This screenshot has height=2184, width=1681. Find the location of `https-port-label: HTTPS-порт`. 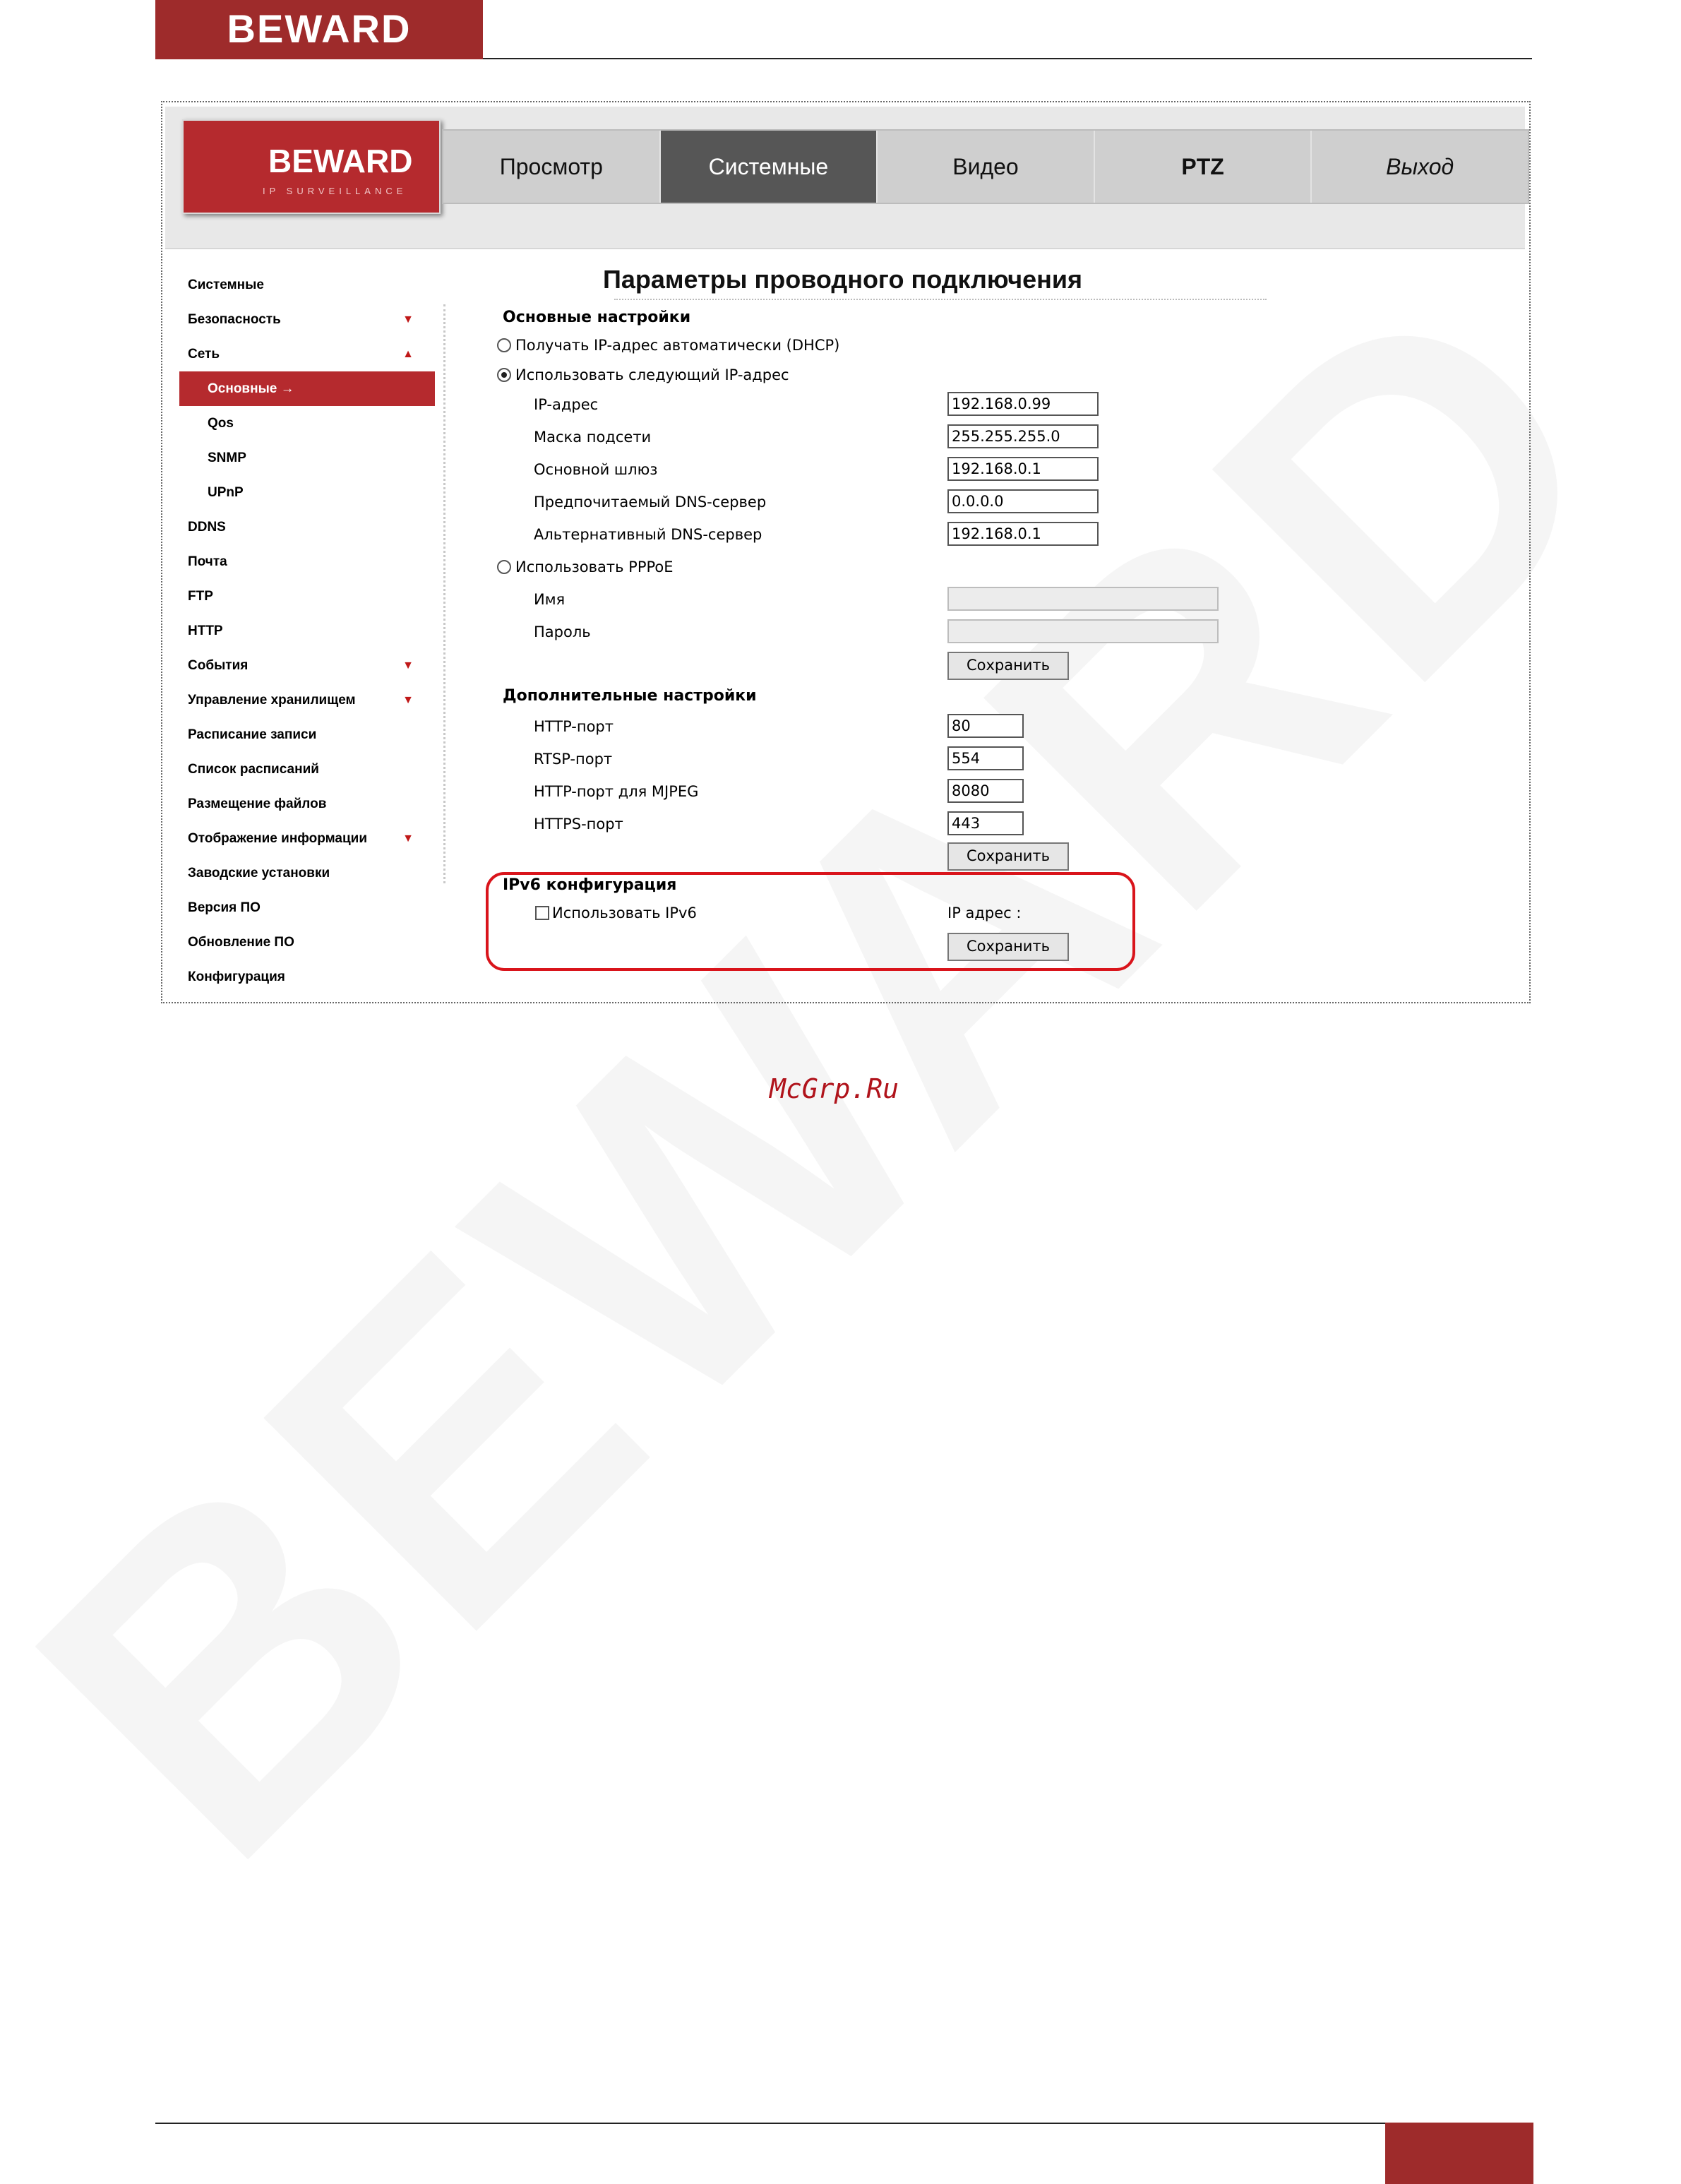

https-port-label: HTTPS-порт is located at coordinates (578, 824).